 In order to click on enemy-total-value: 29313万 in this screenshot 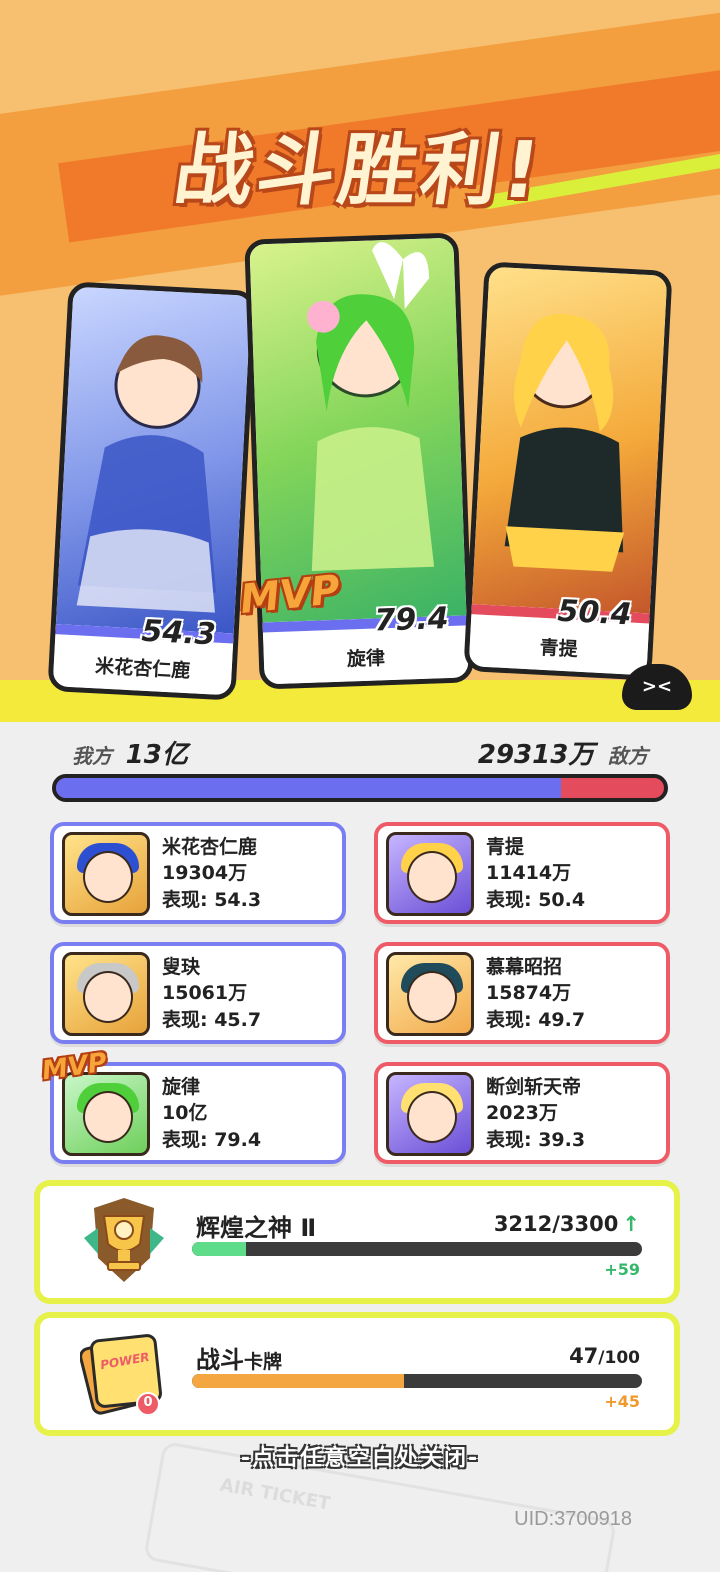, I will do `click(536, 755)`.